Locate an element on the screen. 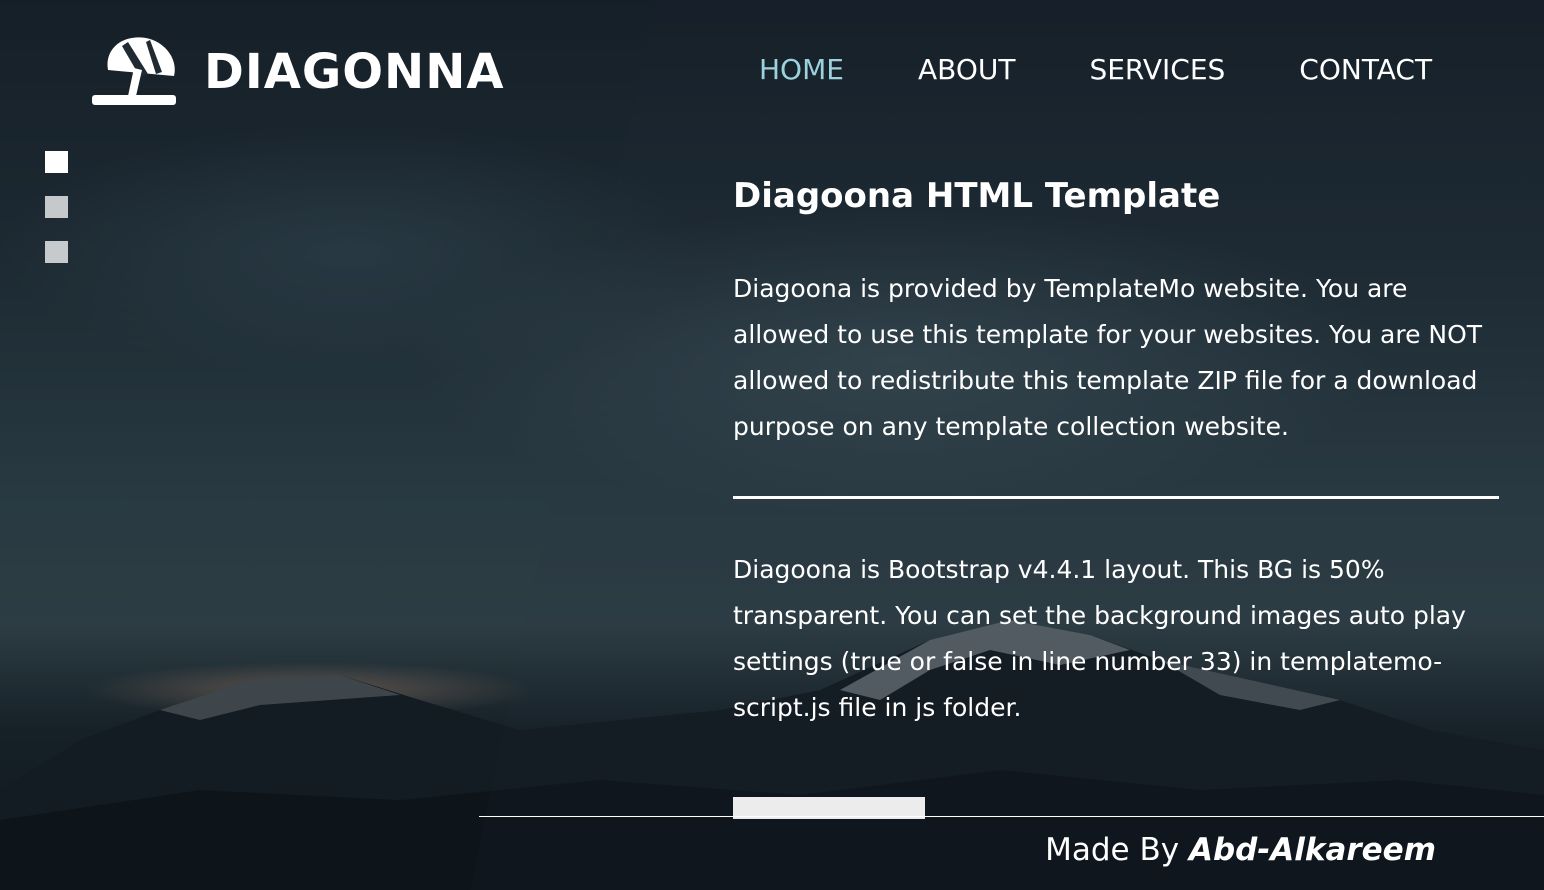 This screenshot has width=1544, height=890. footer-author: Abd-Alkareem is located at coordinates (1312, 850).